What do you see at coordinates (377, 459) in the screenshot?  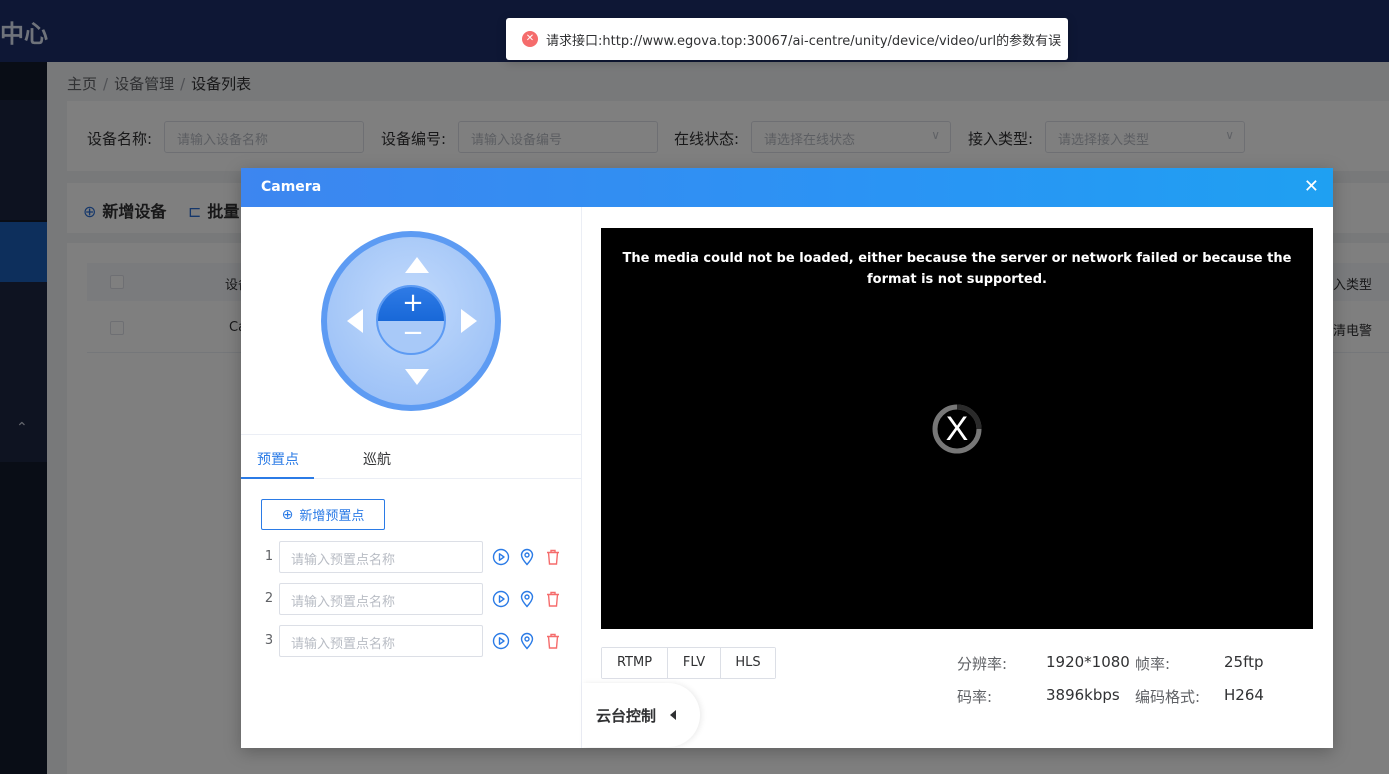 I see `tab-cruise: 巡航` at bounding box center [377, 459].